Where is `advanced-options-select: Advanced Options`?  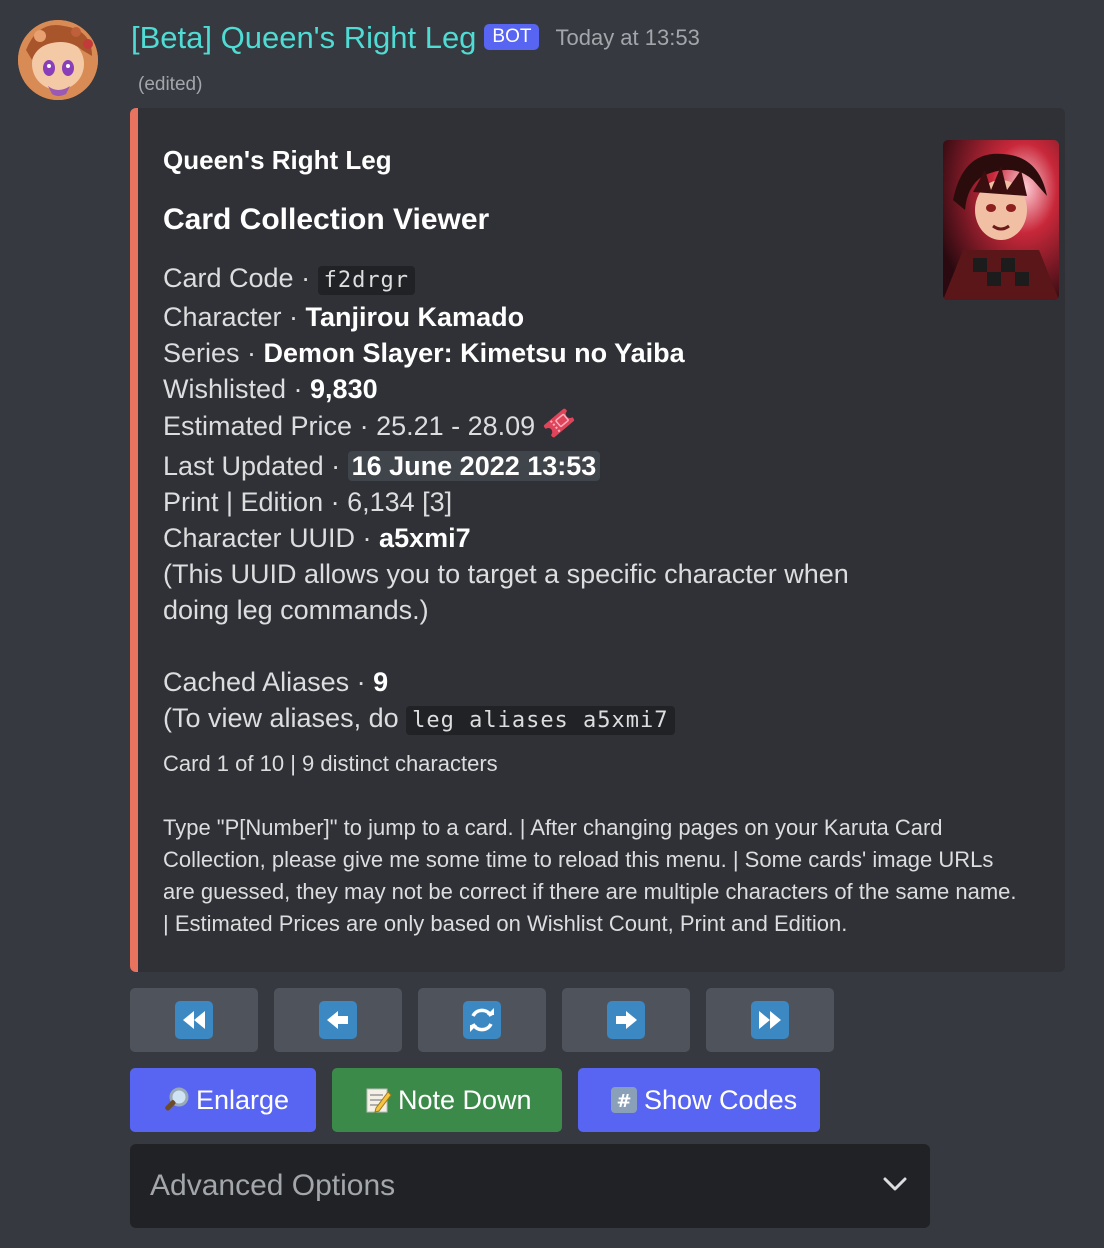
advanced-options-select: Advanced Options is located at coordinates (530, 1186).